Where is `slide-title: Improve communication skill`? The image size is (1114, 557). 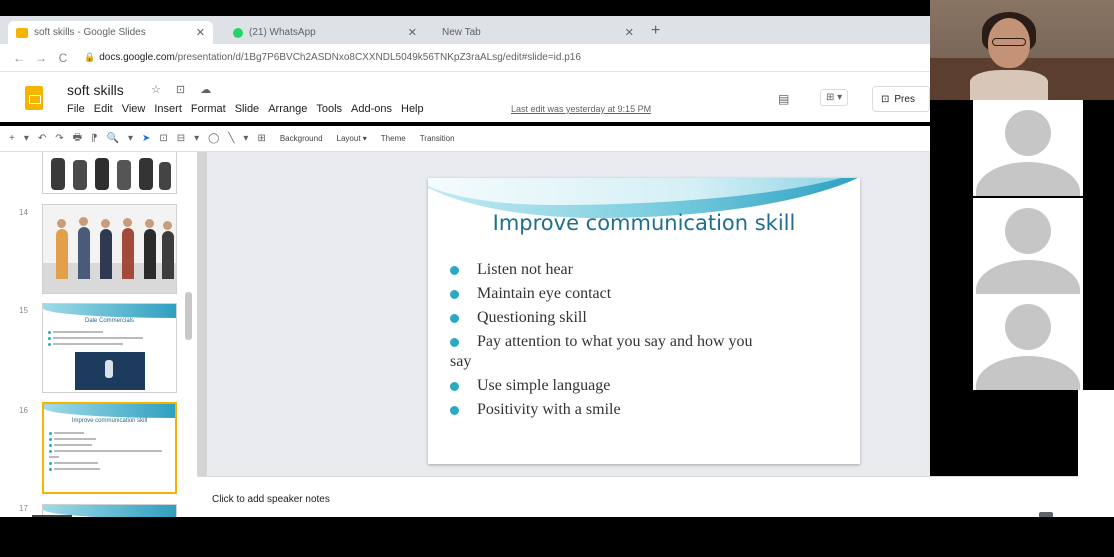
slide-title: Improve communication skill is located at coordinates (644, 223).